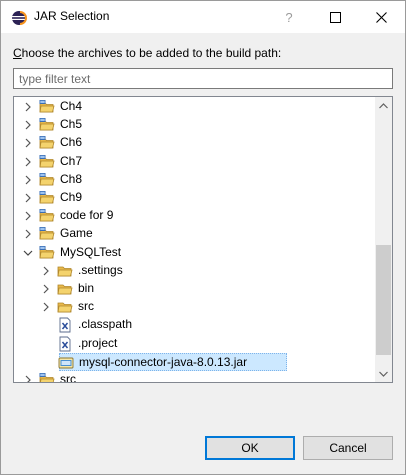 The width and height of the screenshot is (406, 475). What do you see at coordinates (164, 180) in the screenshot?
I see `tree-item: Ch8` at bounding box center [164, 180].